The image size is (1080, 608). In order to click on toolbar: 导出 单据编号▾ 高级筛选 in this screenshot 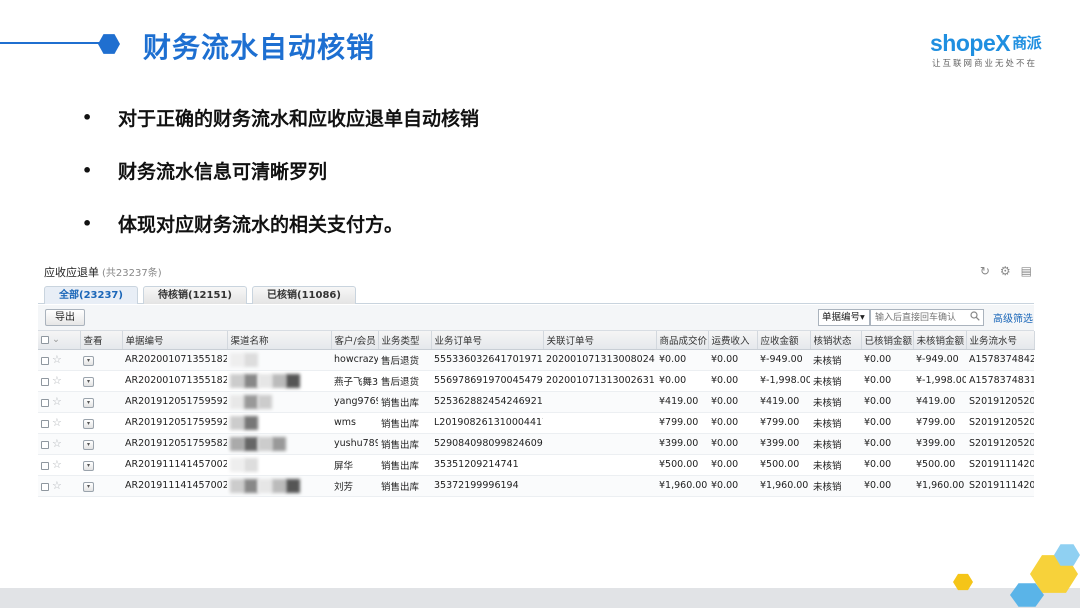, I will do `click(536, 318)`.